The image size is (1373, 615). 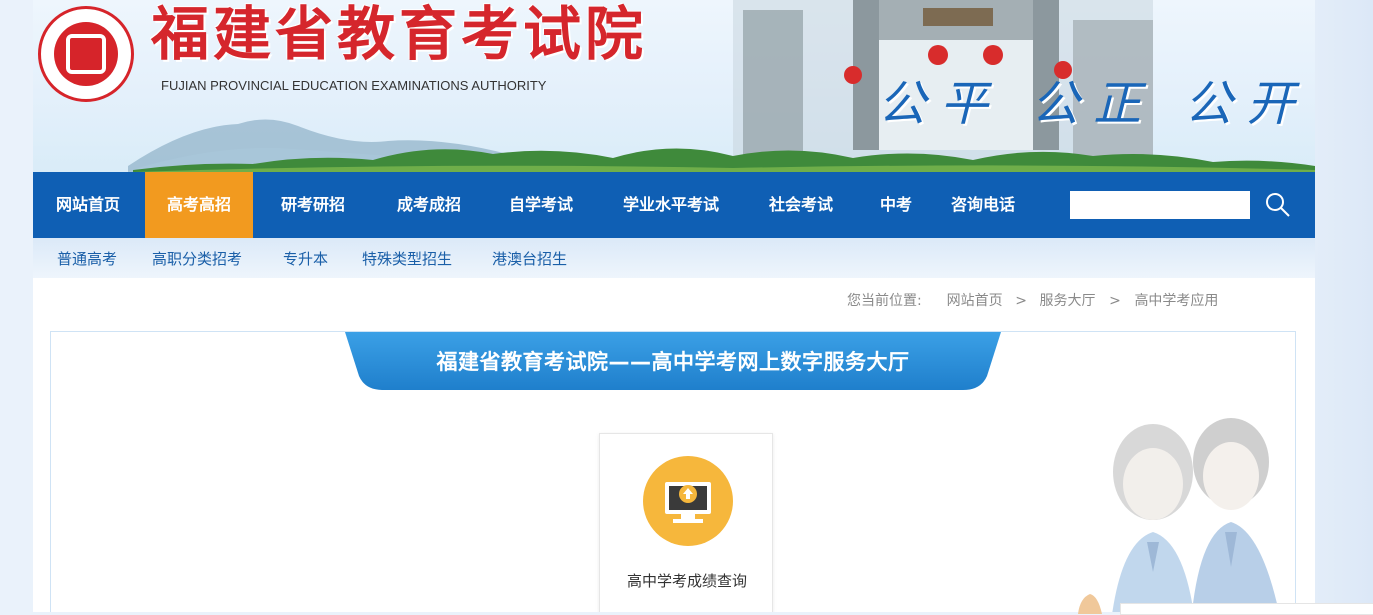 I want to click on nav-item-chengkao: 成考成招, so click(x=429, y=205).